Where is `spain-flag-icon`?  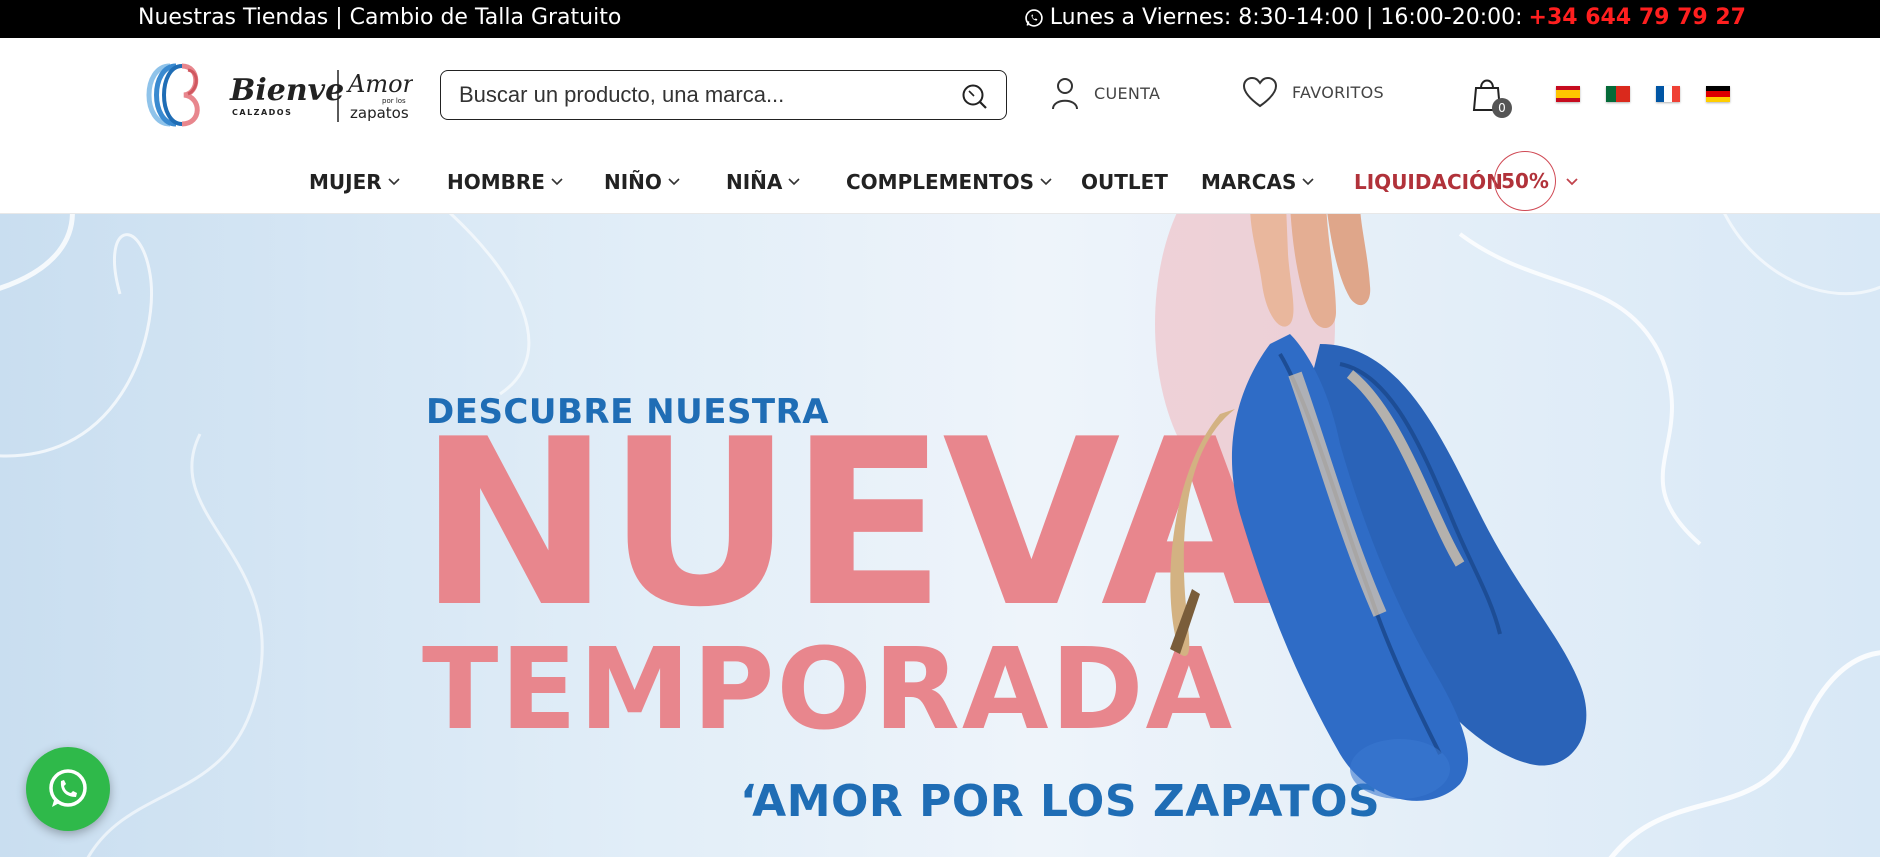 spain-flag-icon is located at coordinates (1568, 94).